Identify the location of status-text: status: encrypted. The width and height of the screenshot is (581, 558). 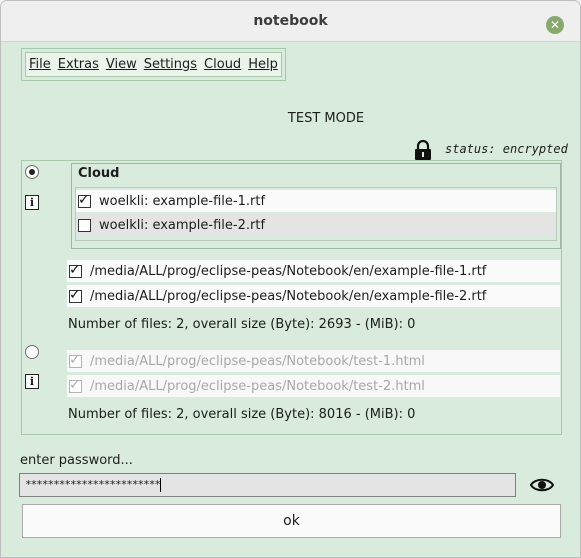
(506, 149).